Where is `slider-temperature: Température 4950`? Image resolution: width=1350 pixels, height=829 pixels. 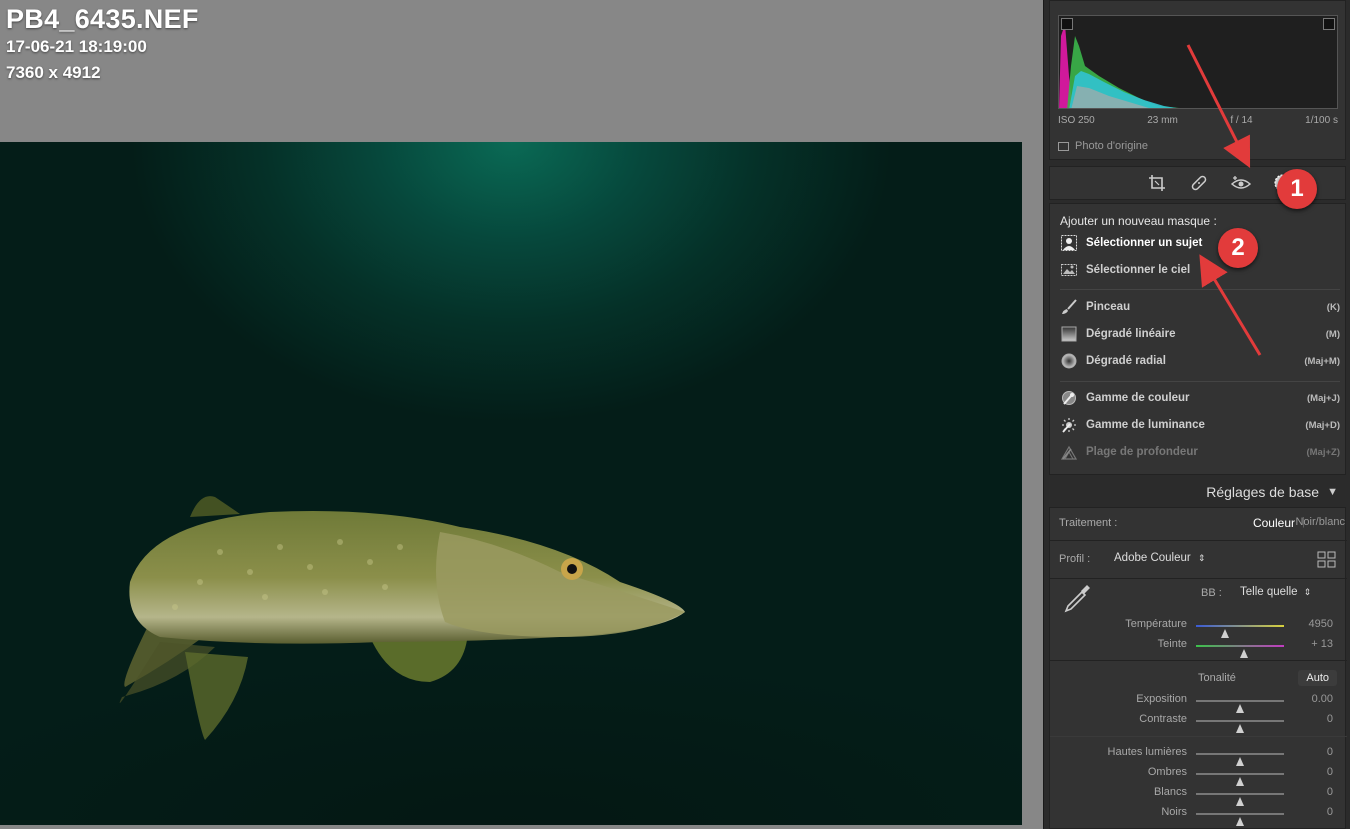 slider-temperature: Température 4950 is located at coordinates (1198, 627).